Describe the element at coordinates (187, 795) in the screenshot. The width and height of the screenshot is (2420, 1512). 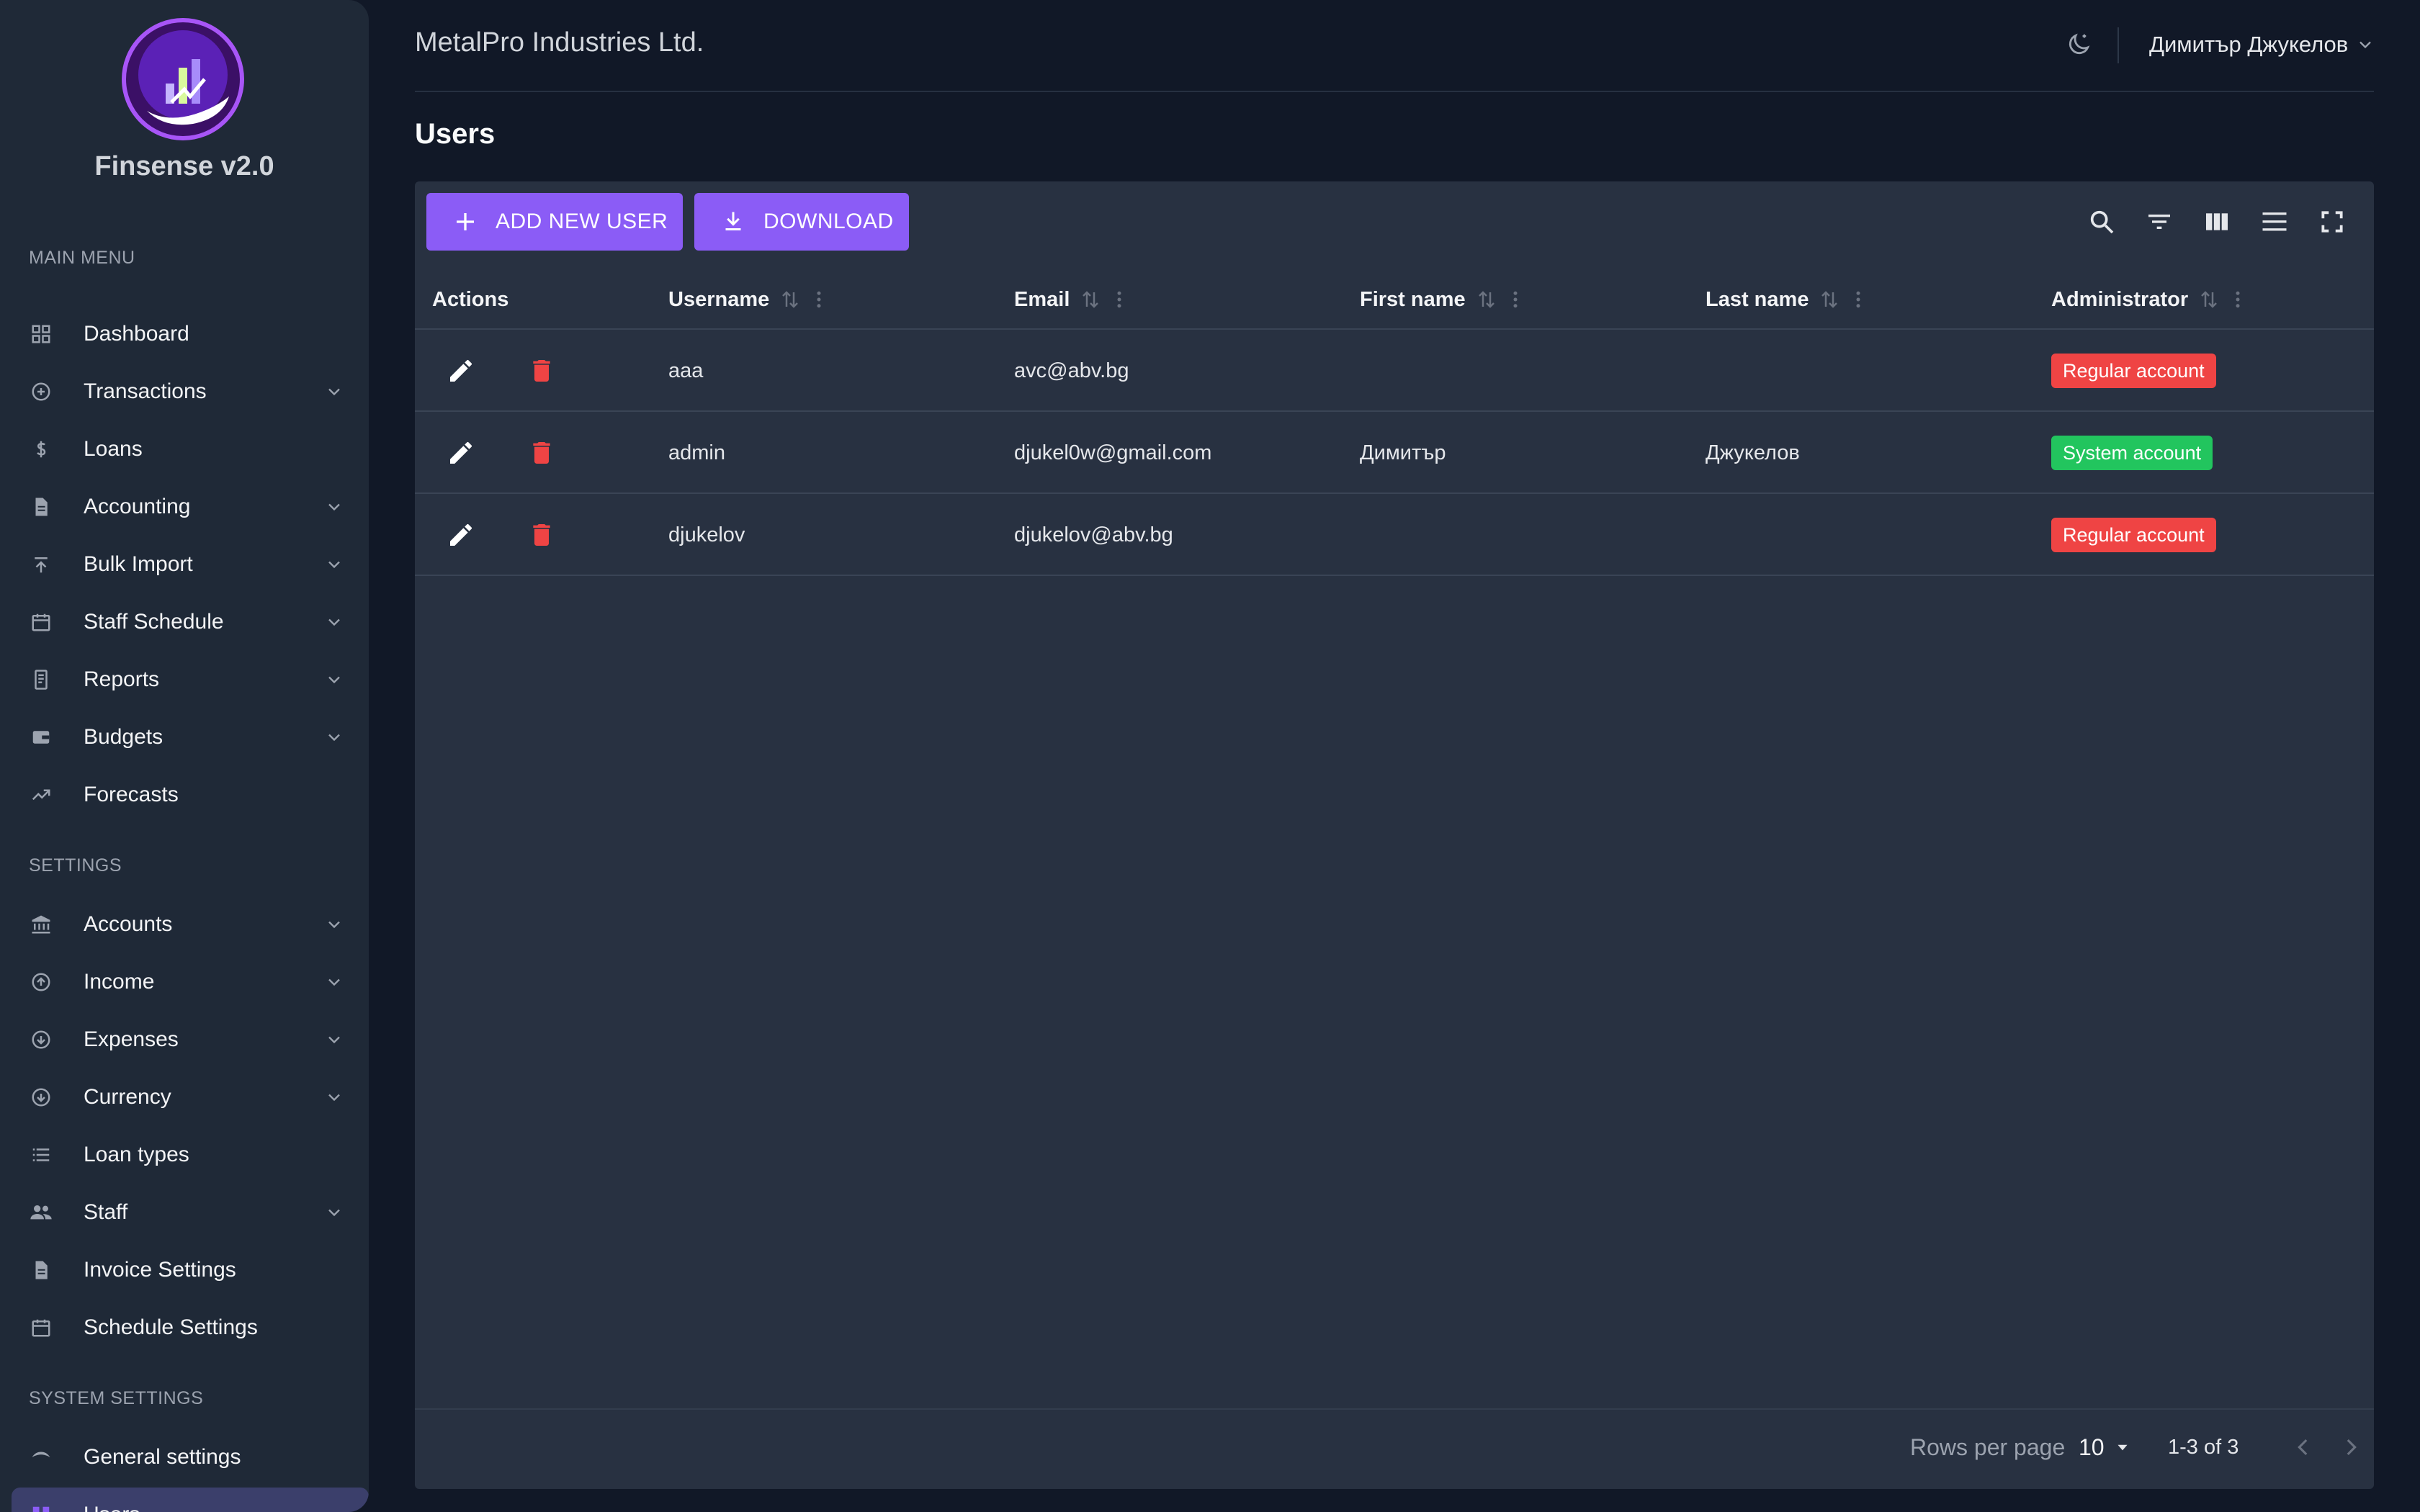
I see `sidebar-item-forecasts: Forecasts` at that location.